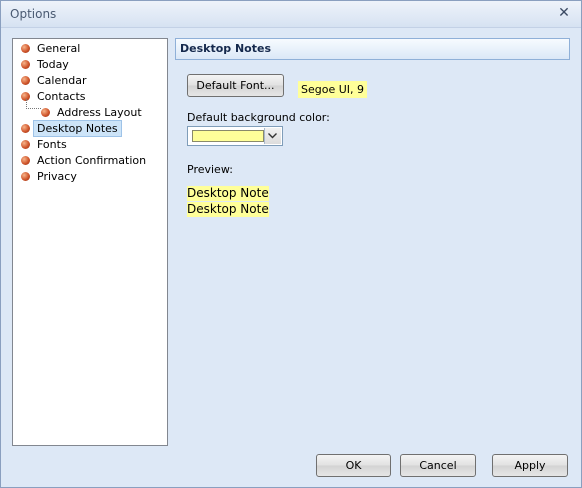 This screenshot has height=488, width=582. What do you see at coordinates (530, 465) in the screenshot?
I see `apply-button: Apply` at bounding box center [530, 465].